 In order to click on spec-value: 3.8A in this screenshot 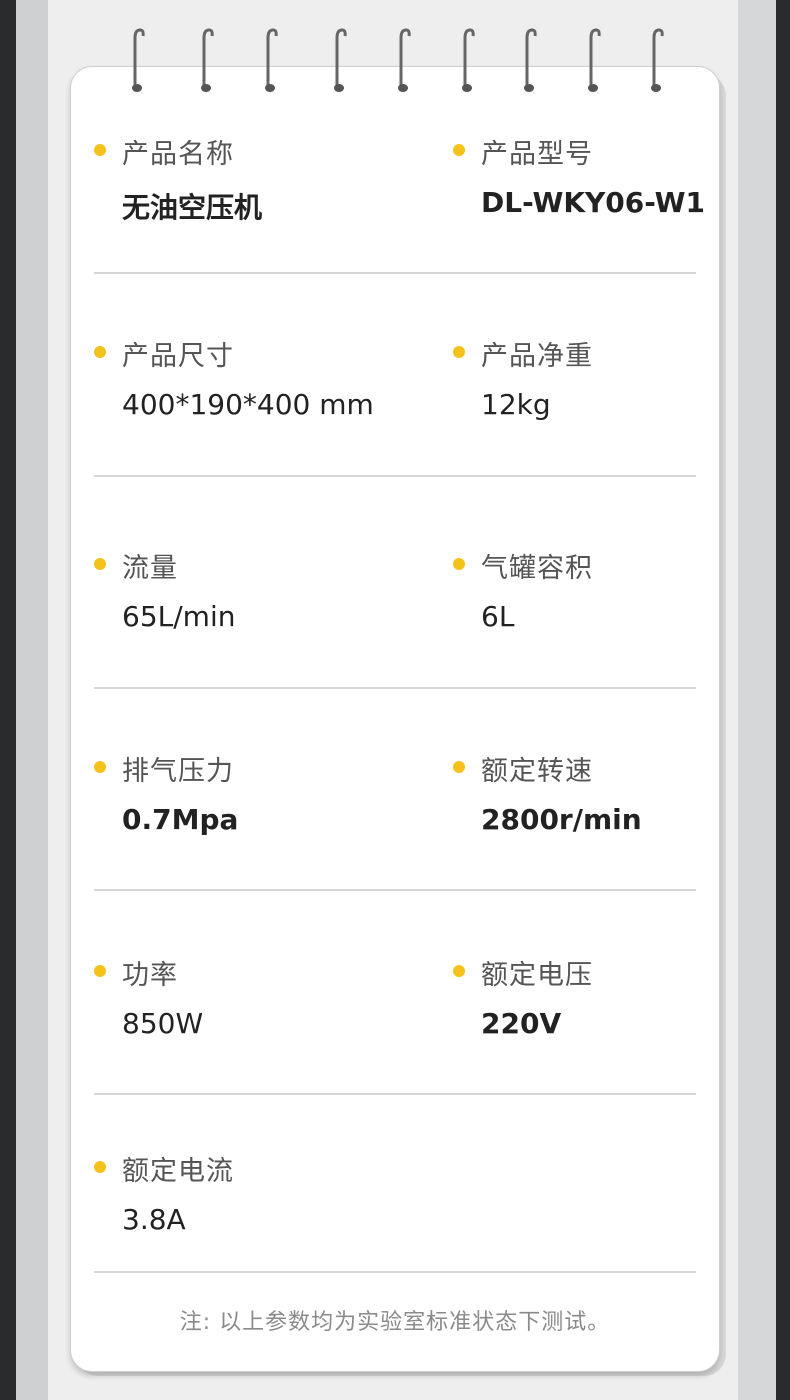, I will do `click(154, 1219)`.